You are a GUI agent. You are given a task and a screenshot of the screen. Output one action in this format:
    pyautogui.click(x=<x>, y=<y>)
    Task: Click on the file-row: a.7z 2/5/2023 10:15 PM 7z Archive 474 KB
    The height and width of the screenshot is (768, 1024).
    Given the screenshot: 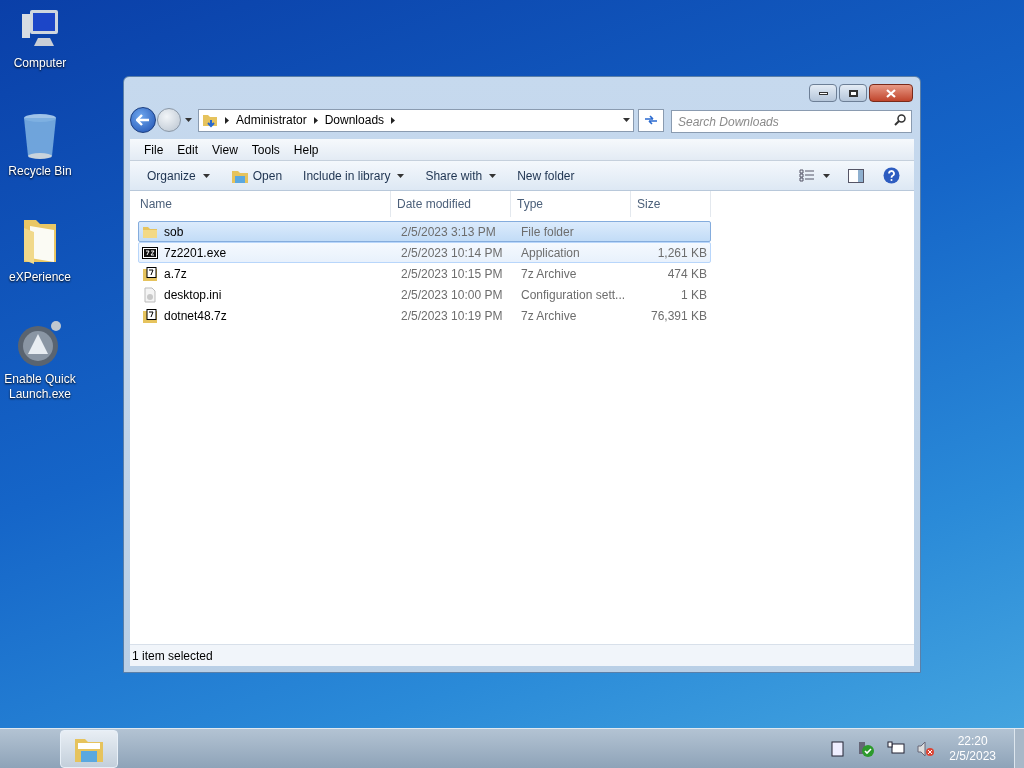 What is the action you would take?
    pyautogui.click(x=424, y=273)
    